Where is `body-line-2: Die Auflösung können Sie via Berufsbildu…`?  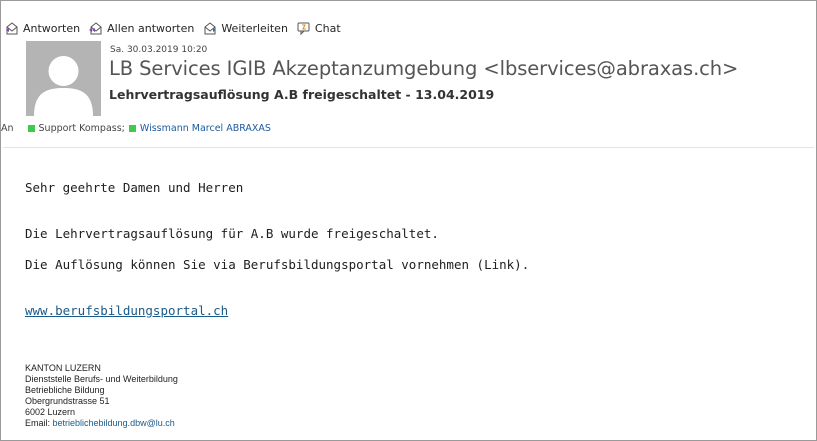
body-line-2: Die Auflösung können Sie via Berufsbildu… is located at coordinates (277, 264).